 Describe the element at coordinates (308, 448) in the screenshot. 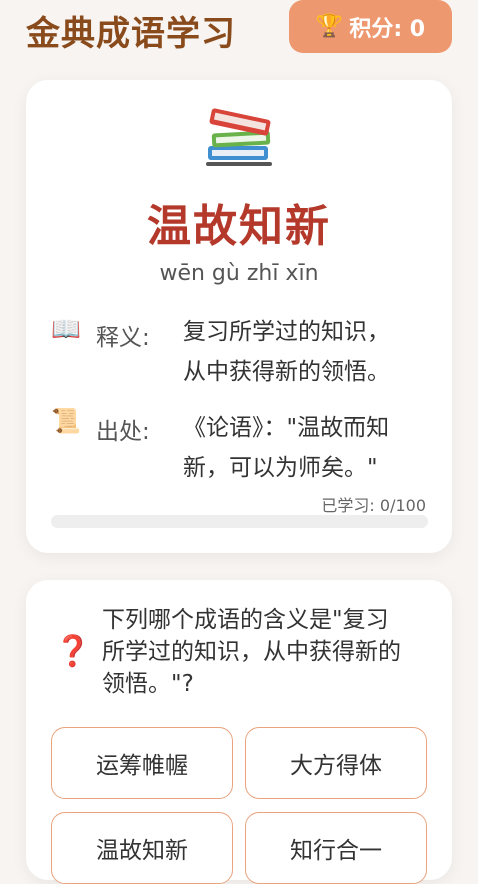

I see `source-text: 《论语》："温故而知 新，可以为师矣。"` at that location.